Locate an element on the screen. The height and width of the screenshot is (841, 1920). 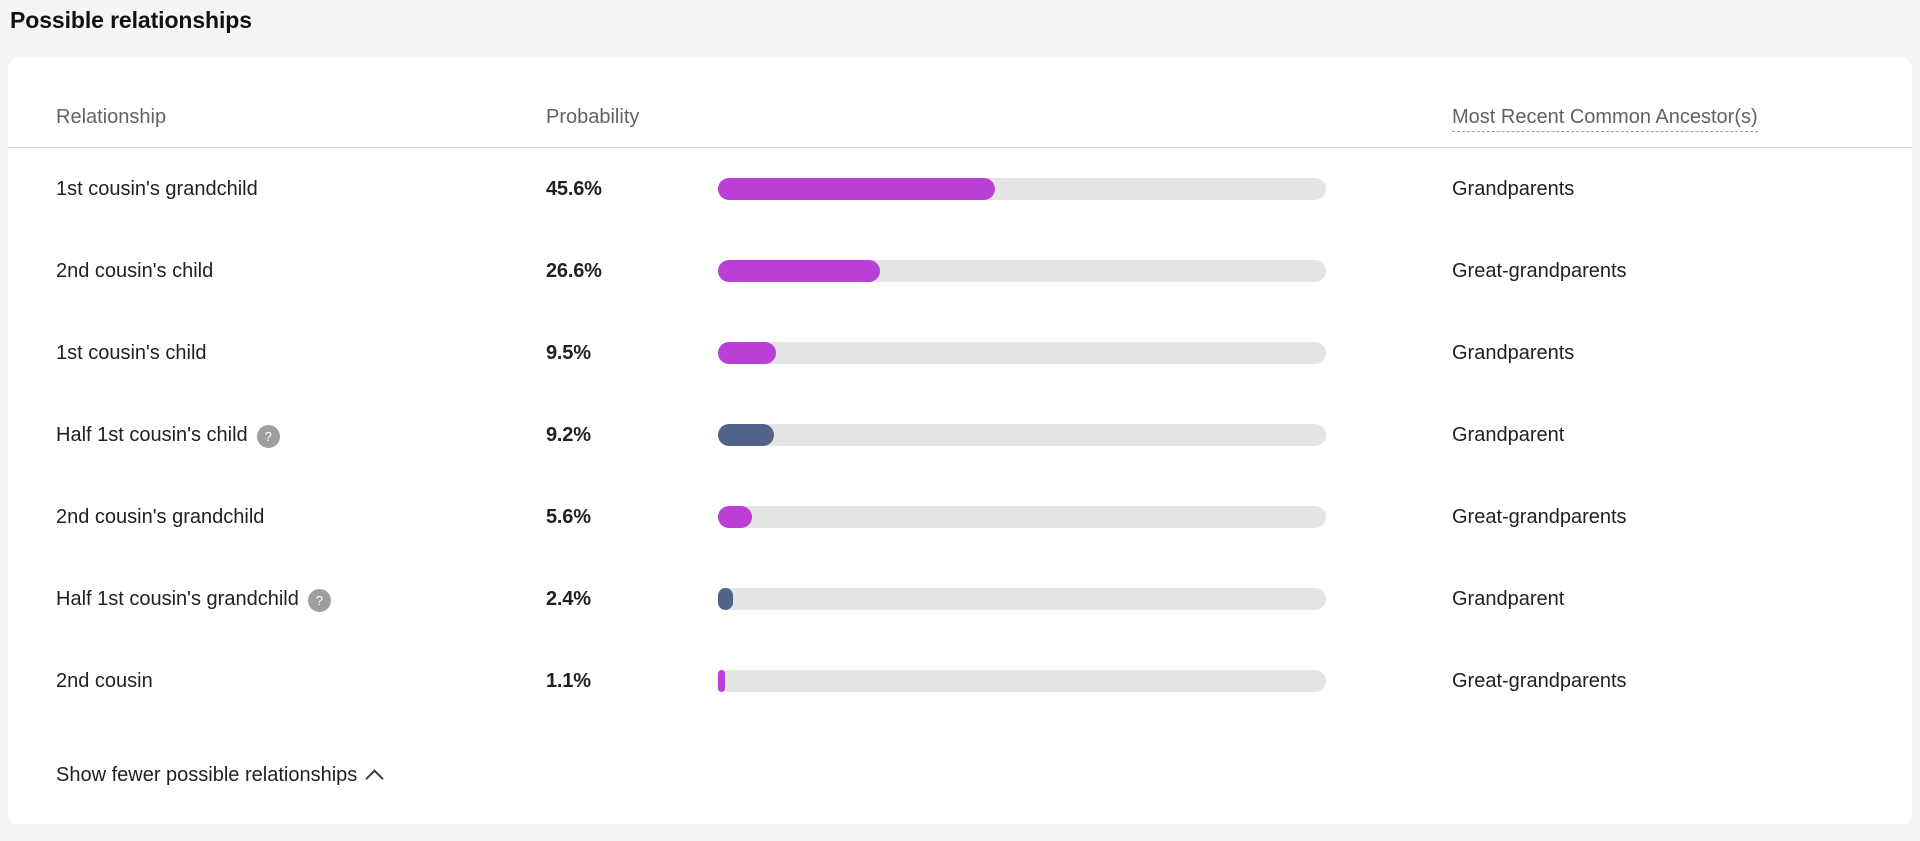
relationship-name: 1st cousin's child is located at coordinates (131, 353).